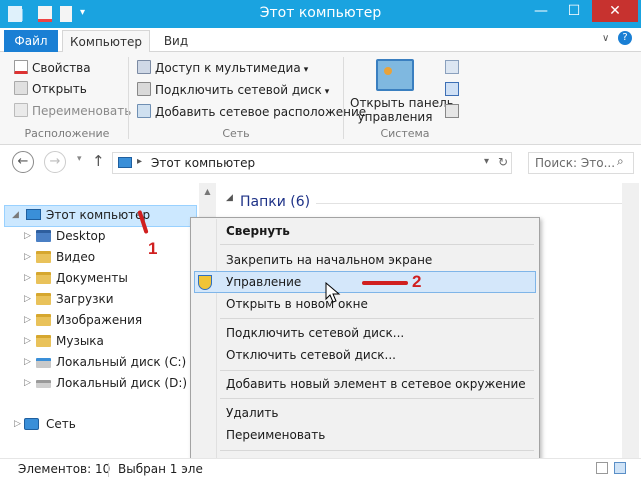 This screenshot has height=486, width=641. Describe the element at coordinates (236, 133) in the screenshot. I see `group-network-label: Сеть` at that location.